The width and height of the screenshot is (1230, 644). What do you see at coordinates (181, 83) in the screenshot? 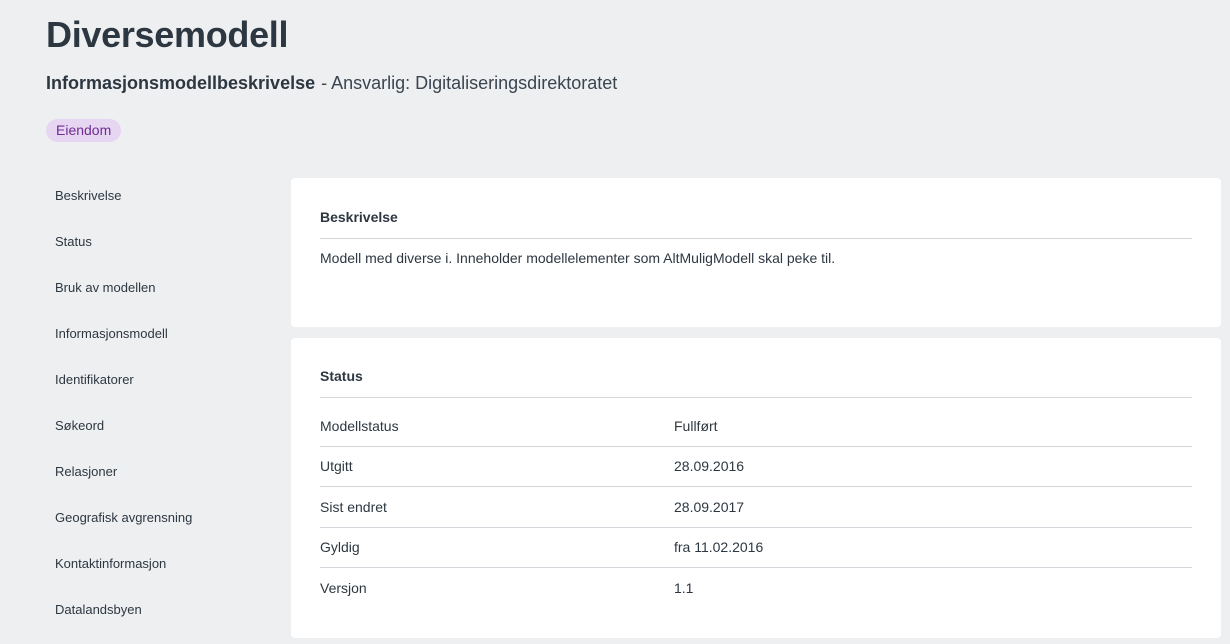
I see `subtitle-type: Informasjonsmodellbeskrivelse` at bounding box center [181, 83].